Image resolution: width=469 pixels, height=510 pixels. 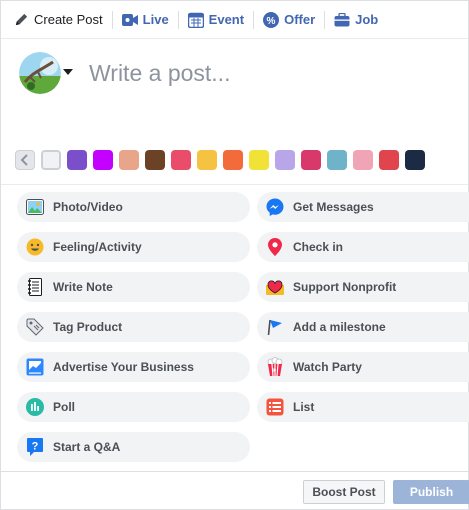 What do you see at coordinates (133, 327) in the screenshot?
I see `tag-product-button: Tag Product` at bounding box center [133, 327].